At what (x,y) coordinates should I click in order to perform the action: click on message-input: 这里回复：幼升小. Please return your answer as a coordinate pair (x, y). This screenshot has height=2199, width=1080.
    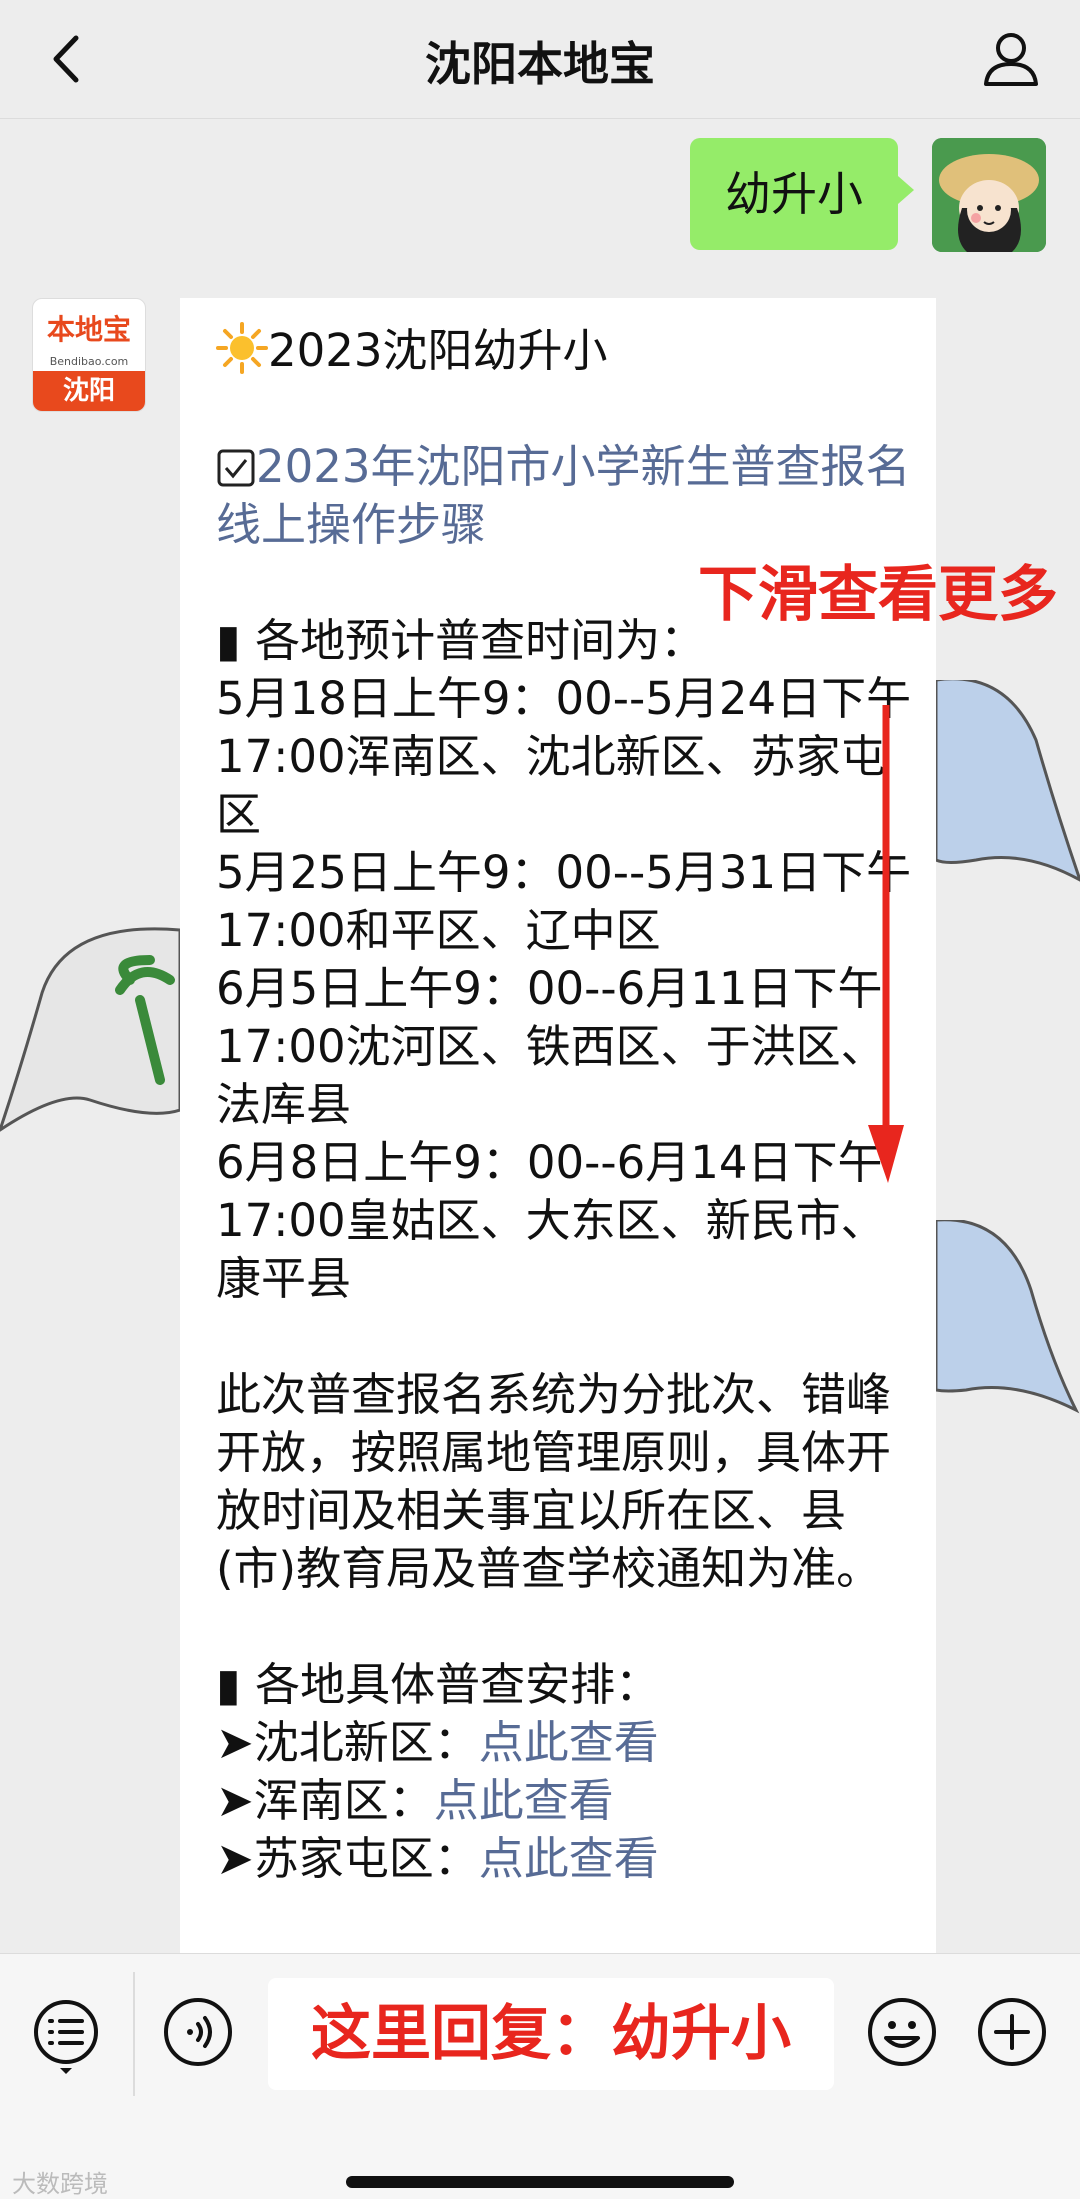
    Looking at the image, I should click on (551, 2034).